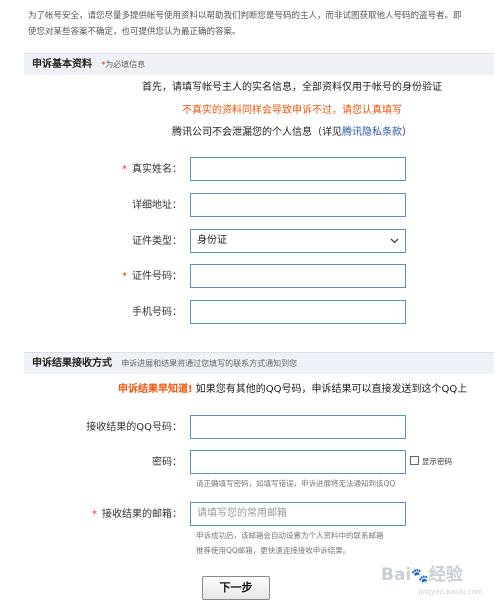 The image size is (495, 608). Describe the element at coordinates (72, 363) in the screenshot. I see `result-section-title: 申诉结果接收方式` at that location.